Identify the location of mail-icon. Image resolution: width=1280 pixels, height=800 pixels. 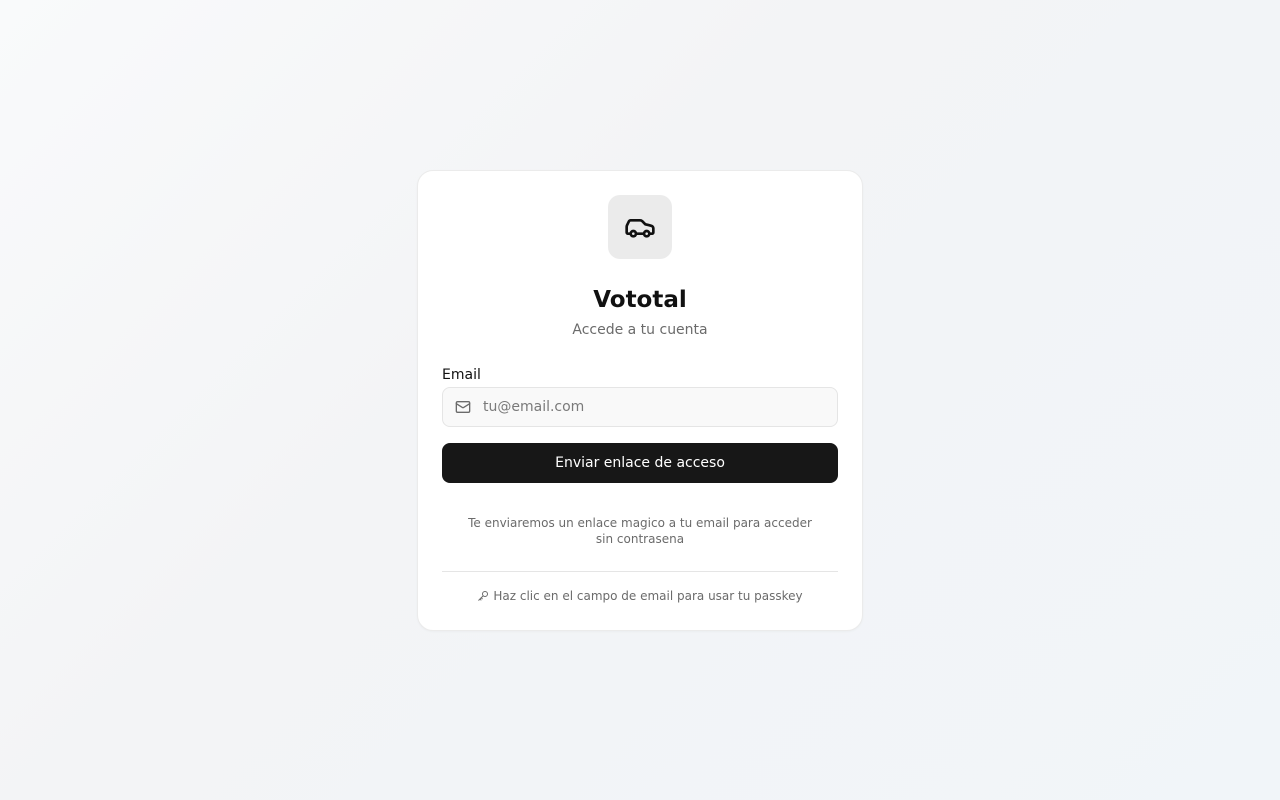
(463, 407).